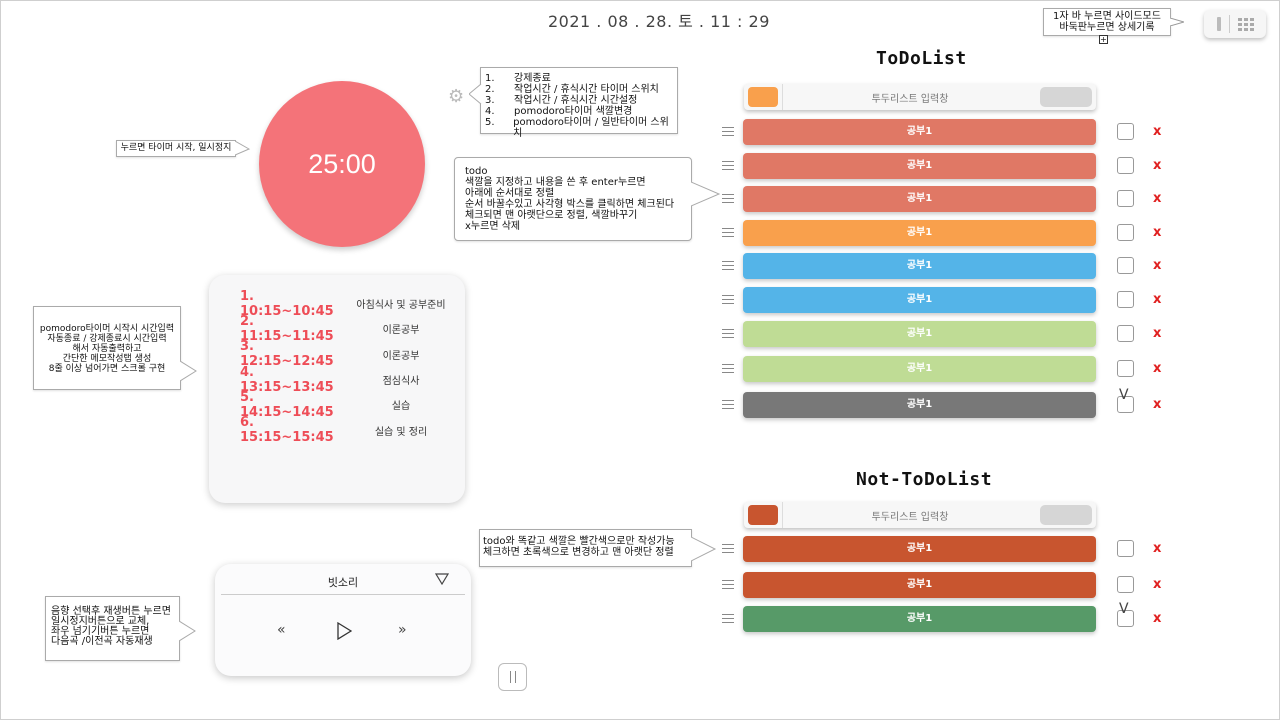  Describe the element at coordinates (442, 579) in the screenshot. I see `dropdown-icon` at that location.